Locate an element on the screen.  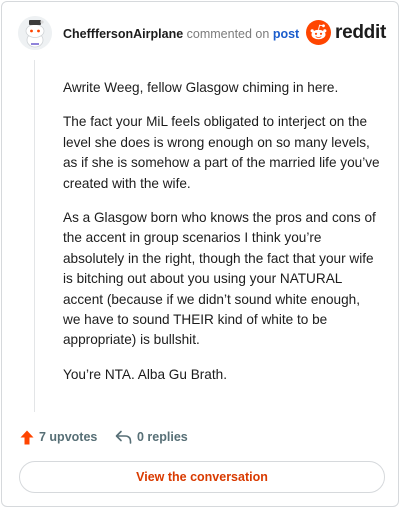
snoo-avatar-icon is located at coordinates (35, 33).